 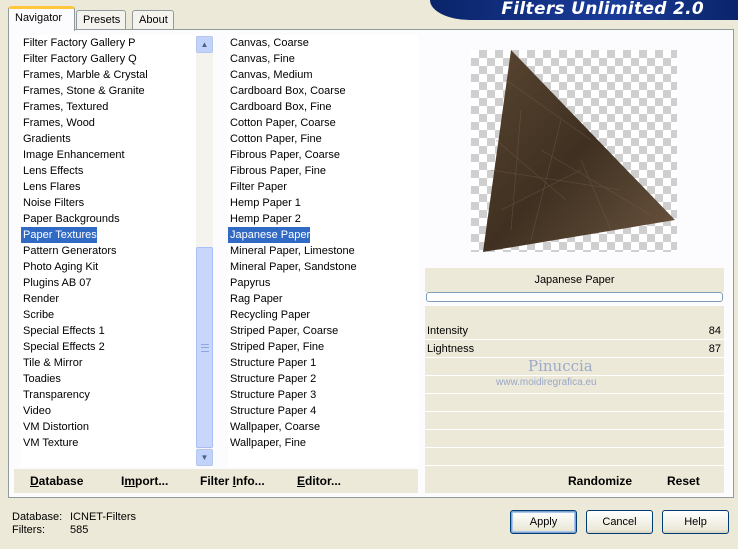 What do you see at coordinates (108, 75) in the screenshot?
I see `category-item: Frames, Marble & Crystal` at bounding box center [108, 75].